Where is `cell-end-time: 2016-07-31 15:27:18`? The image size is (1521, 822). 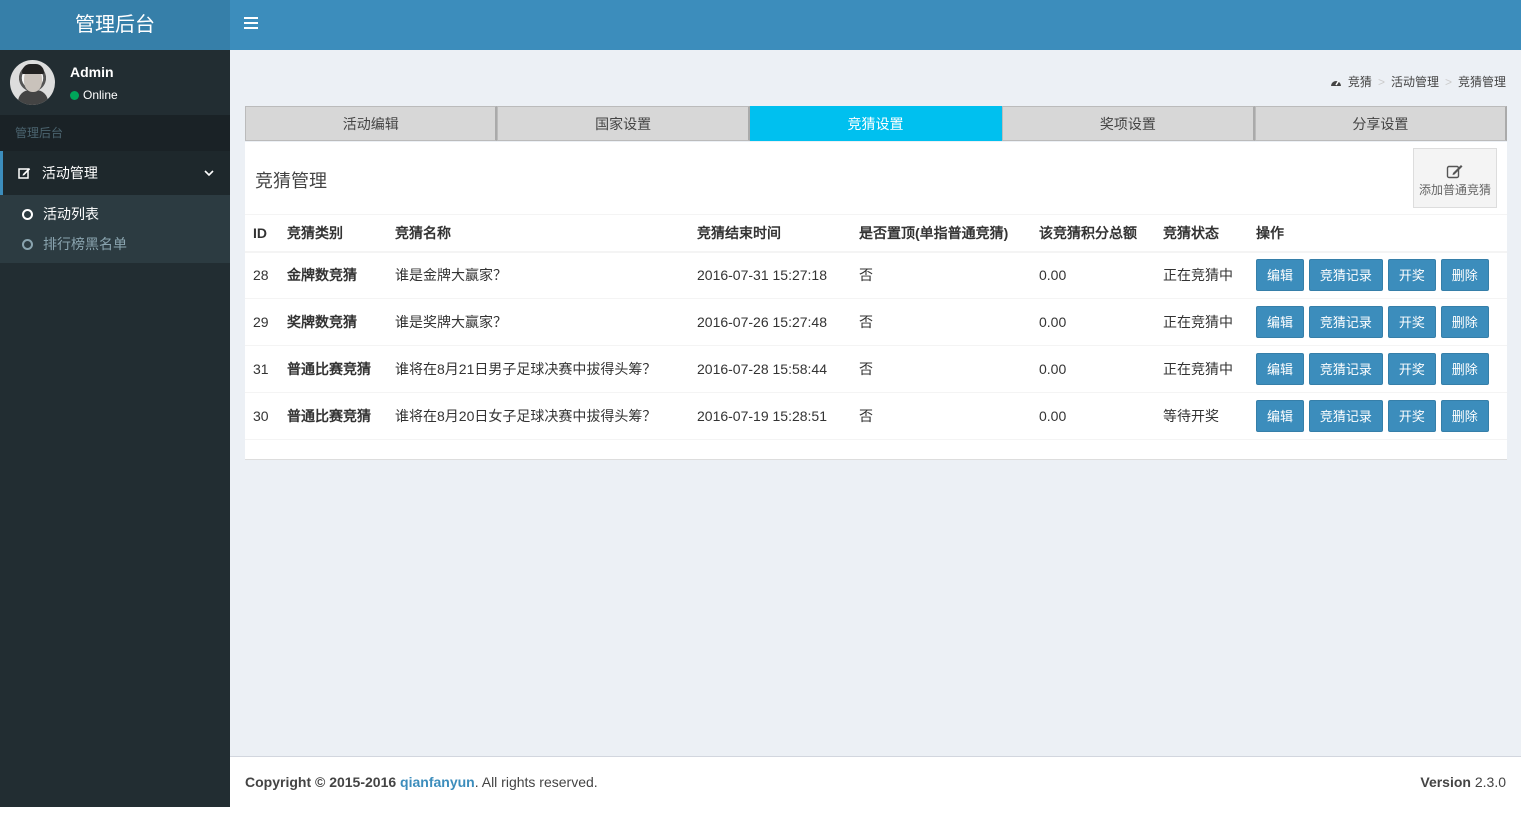 cell-end-time: 2016-07-31 15:27:18 is located at coordinates (770, 275).